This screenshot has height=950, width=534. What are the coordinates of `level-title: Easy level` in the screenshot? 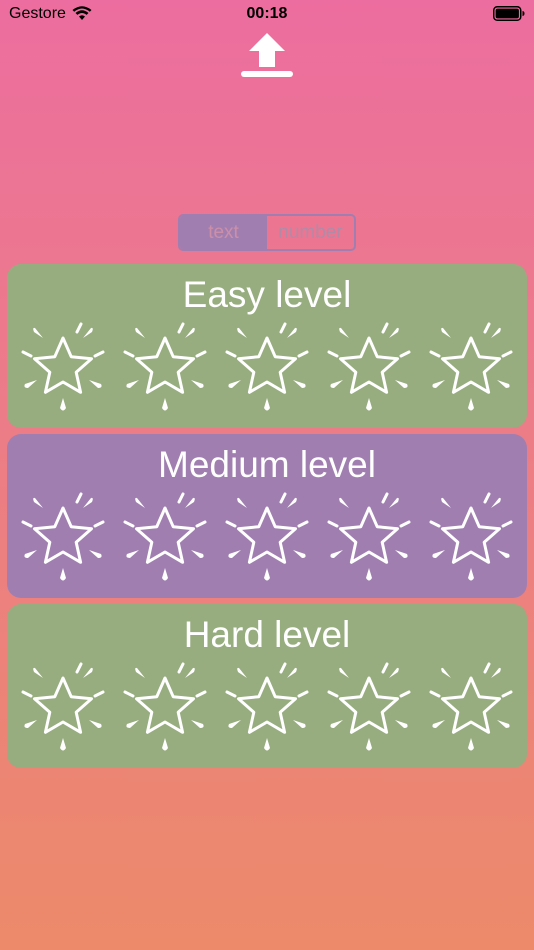 It's located at (267, 294).